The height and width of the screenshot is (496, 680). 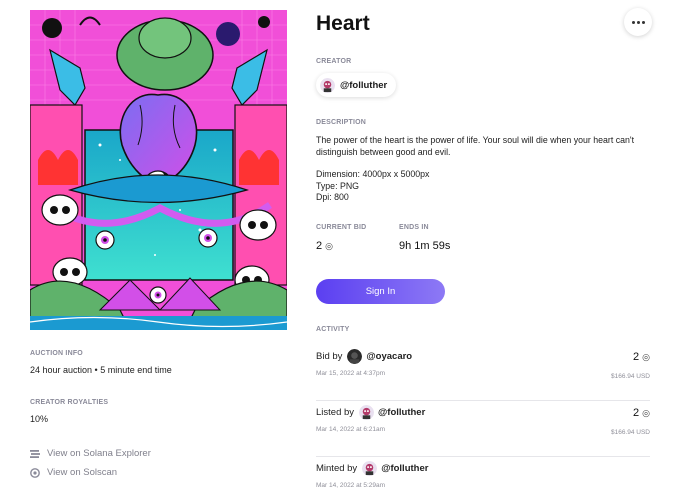 I want to click on description-label: DESCRIPTION, so click(x=341, y=122).